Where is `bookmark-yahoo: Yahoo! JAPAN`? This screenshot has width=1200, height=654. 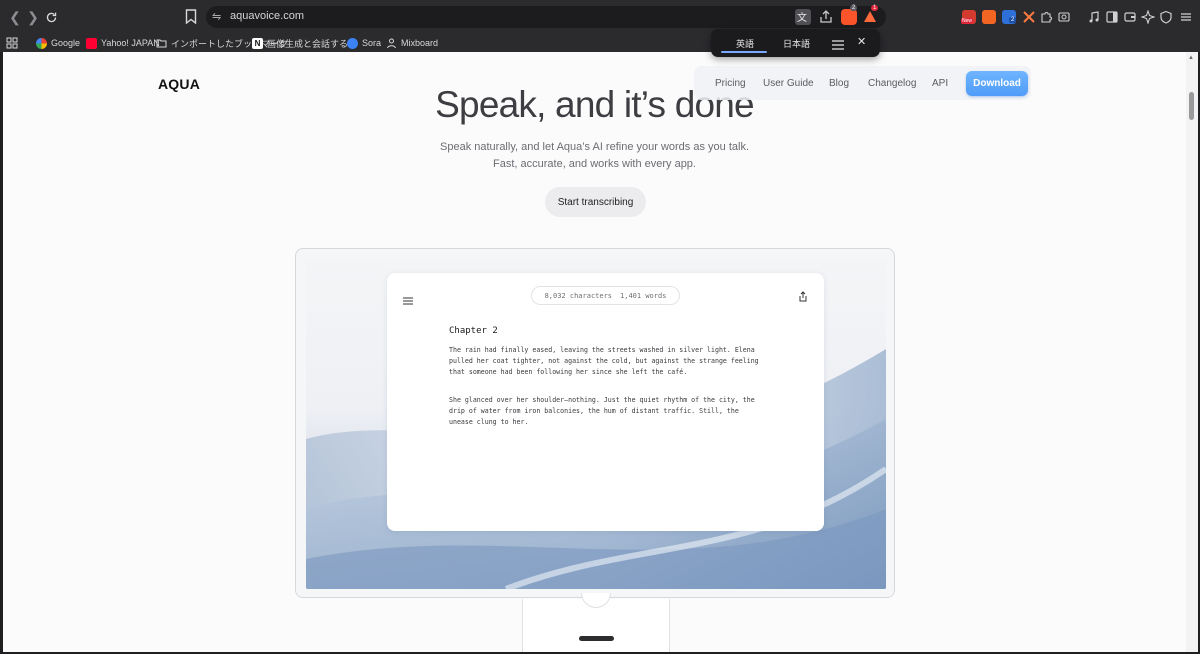
bookmark-yahoo: Yahoo! JAPAN is located at coordinates (123, 43).